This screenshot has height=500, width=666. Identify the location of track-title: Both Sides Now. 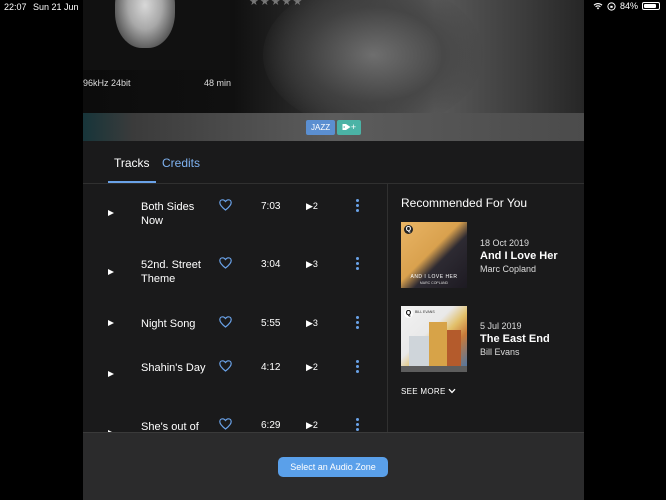
(168, 214).